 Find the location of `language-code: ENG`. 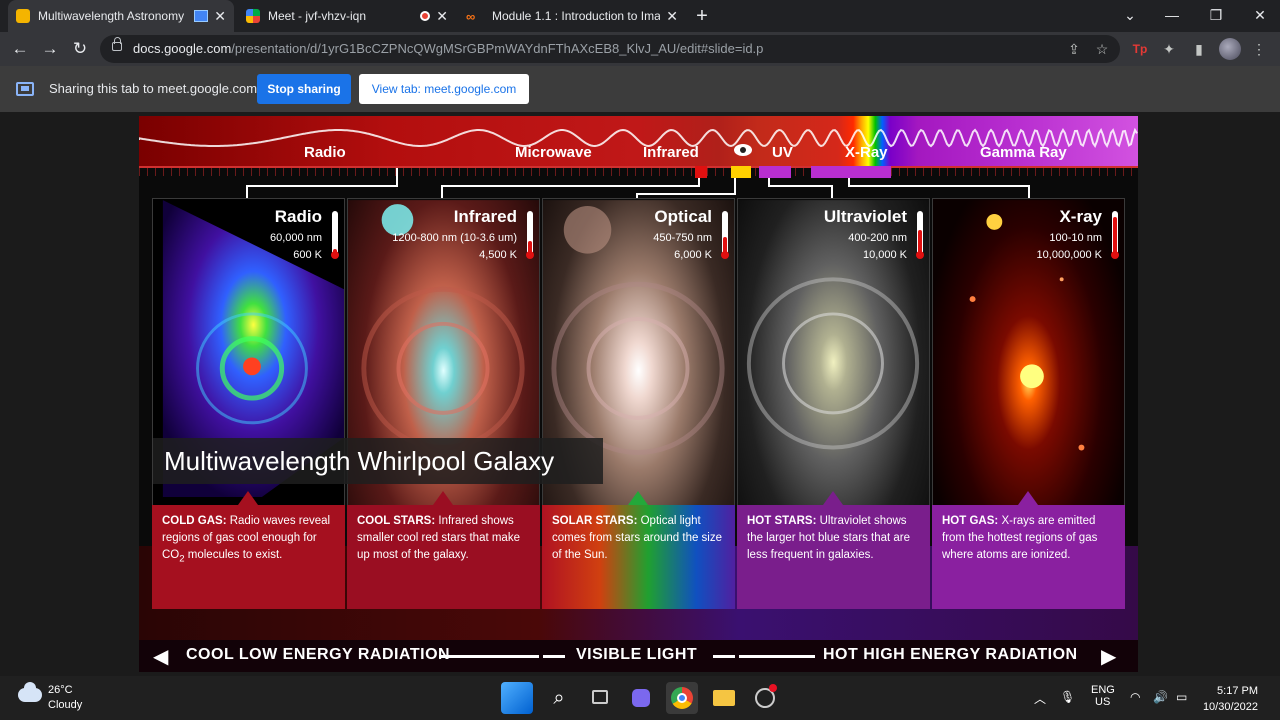

language-code: ENG is located at coordinates (1103, 690).